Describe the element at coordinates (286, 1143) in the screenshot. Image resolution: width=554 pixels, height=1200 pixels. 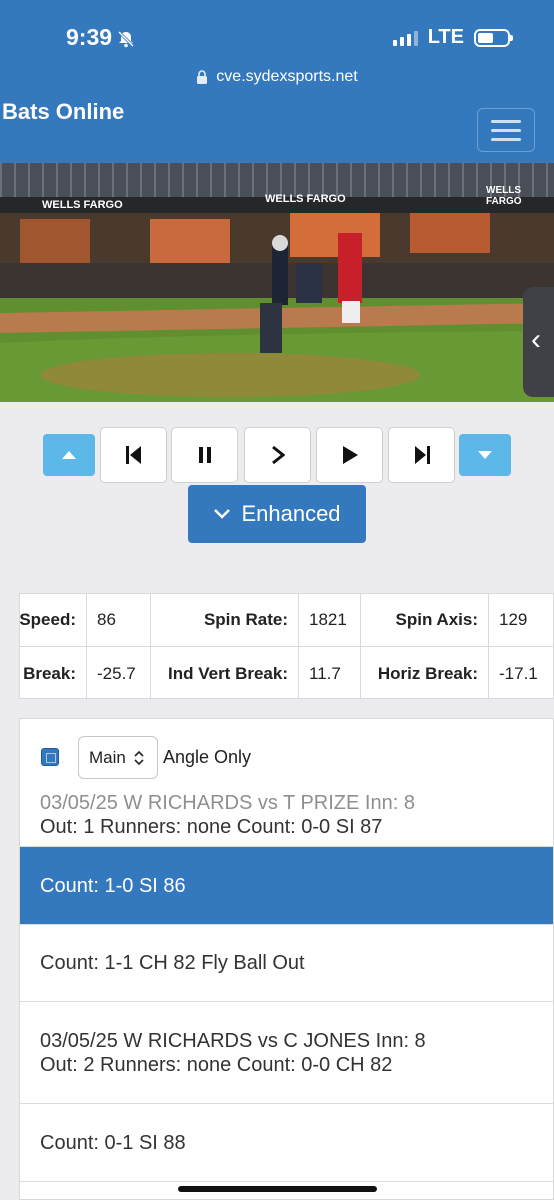
I see `list-item: Count: 0-1 SI 88` at that location.